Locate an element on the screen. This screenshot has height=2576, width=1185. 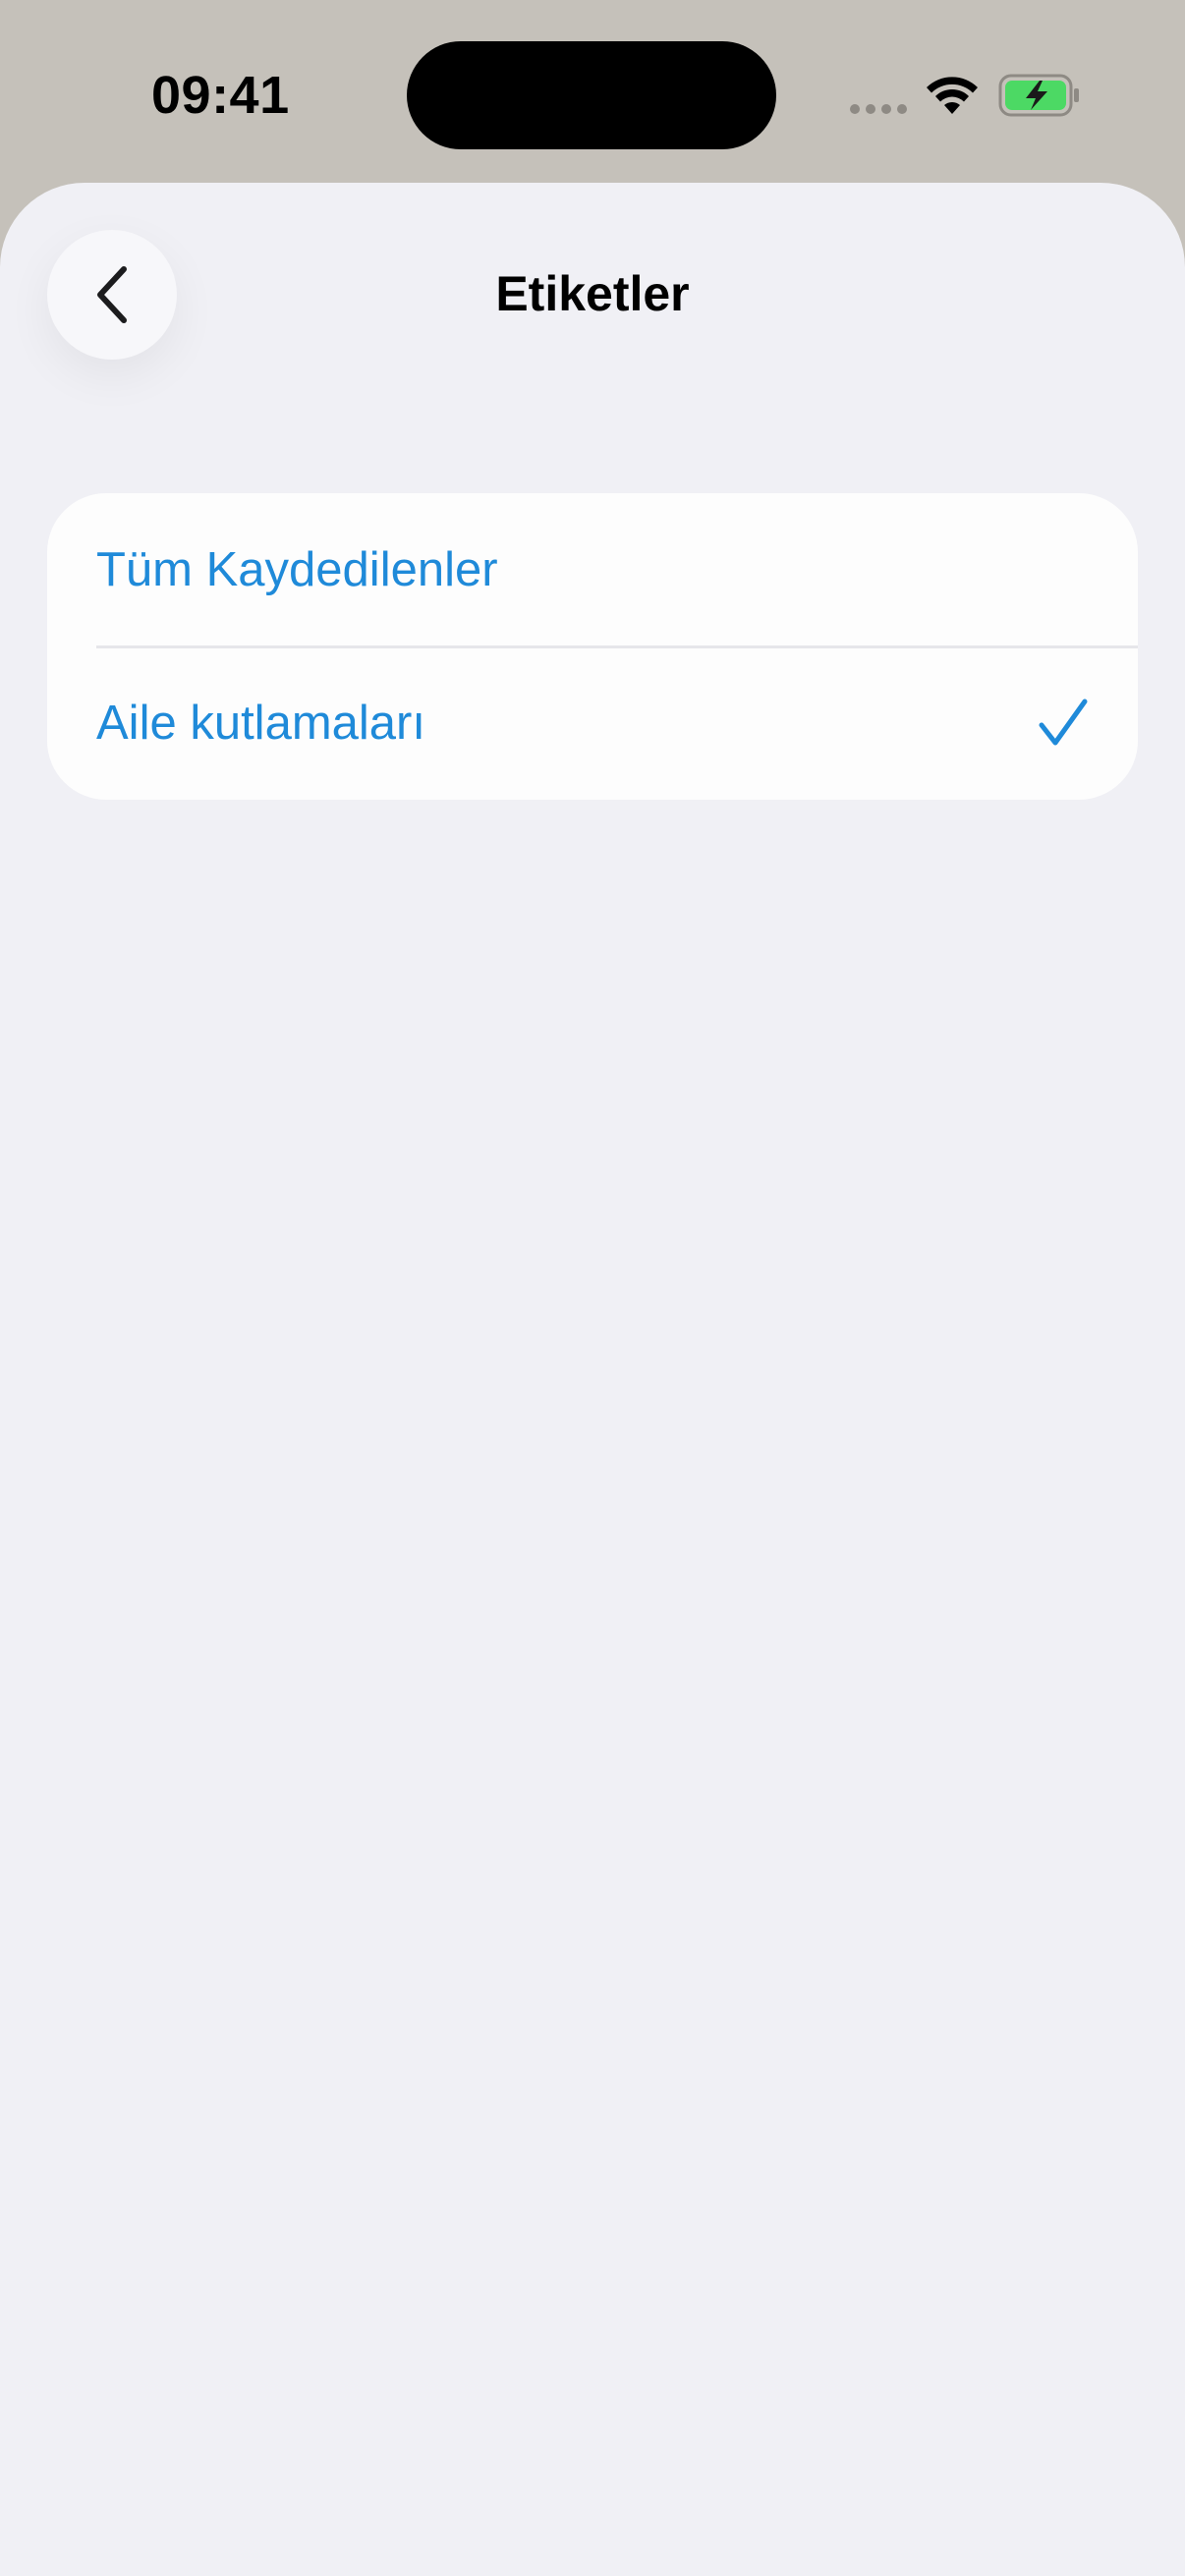
battery-charging-icon is located at coordinates (1038, 95).